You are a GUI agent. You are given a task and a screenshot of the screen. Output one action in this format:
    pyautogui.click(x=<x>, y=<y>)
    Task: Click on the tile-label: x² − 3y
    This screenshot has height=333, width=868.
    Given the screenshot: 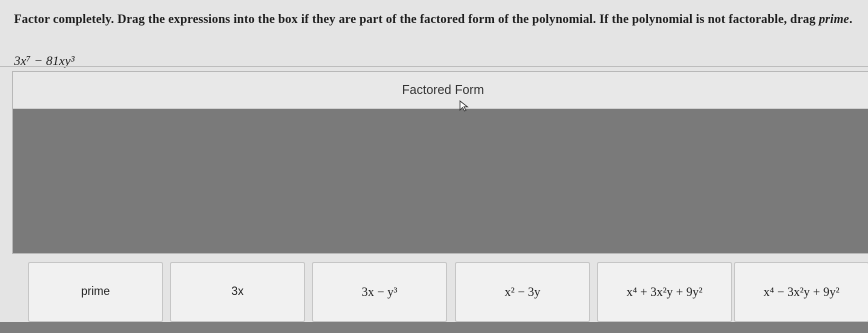 What is the action you would take?
    pyautogui.click(x=522, y=291)
    